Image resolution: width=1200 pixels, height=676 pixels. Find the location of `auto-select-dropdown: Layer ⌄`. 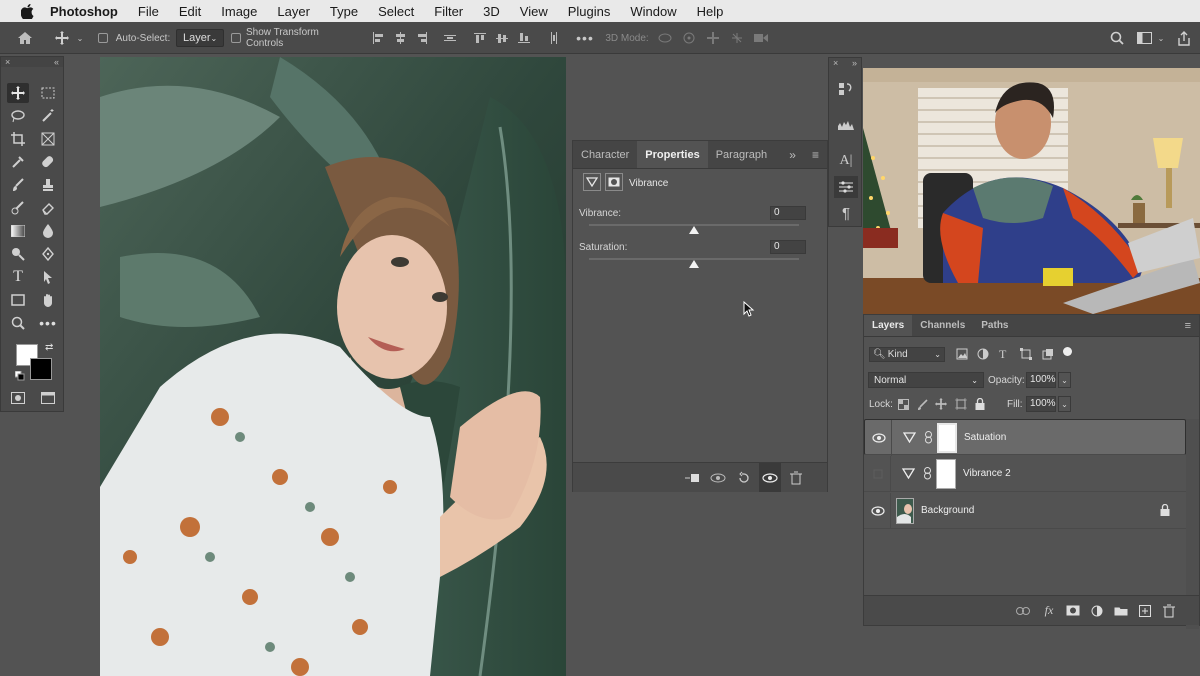

auto-select-dropdown: Layer ⌄ is located at coordinates (200, 38).